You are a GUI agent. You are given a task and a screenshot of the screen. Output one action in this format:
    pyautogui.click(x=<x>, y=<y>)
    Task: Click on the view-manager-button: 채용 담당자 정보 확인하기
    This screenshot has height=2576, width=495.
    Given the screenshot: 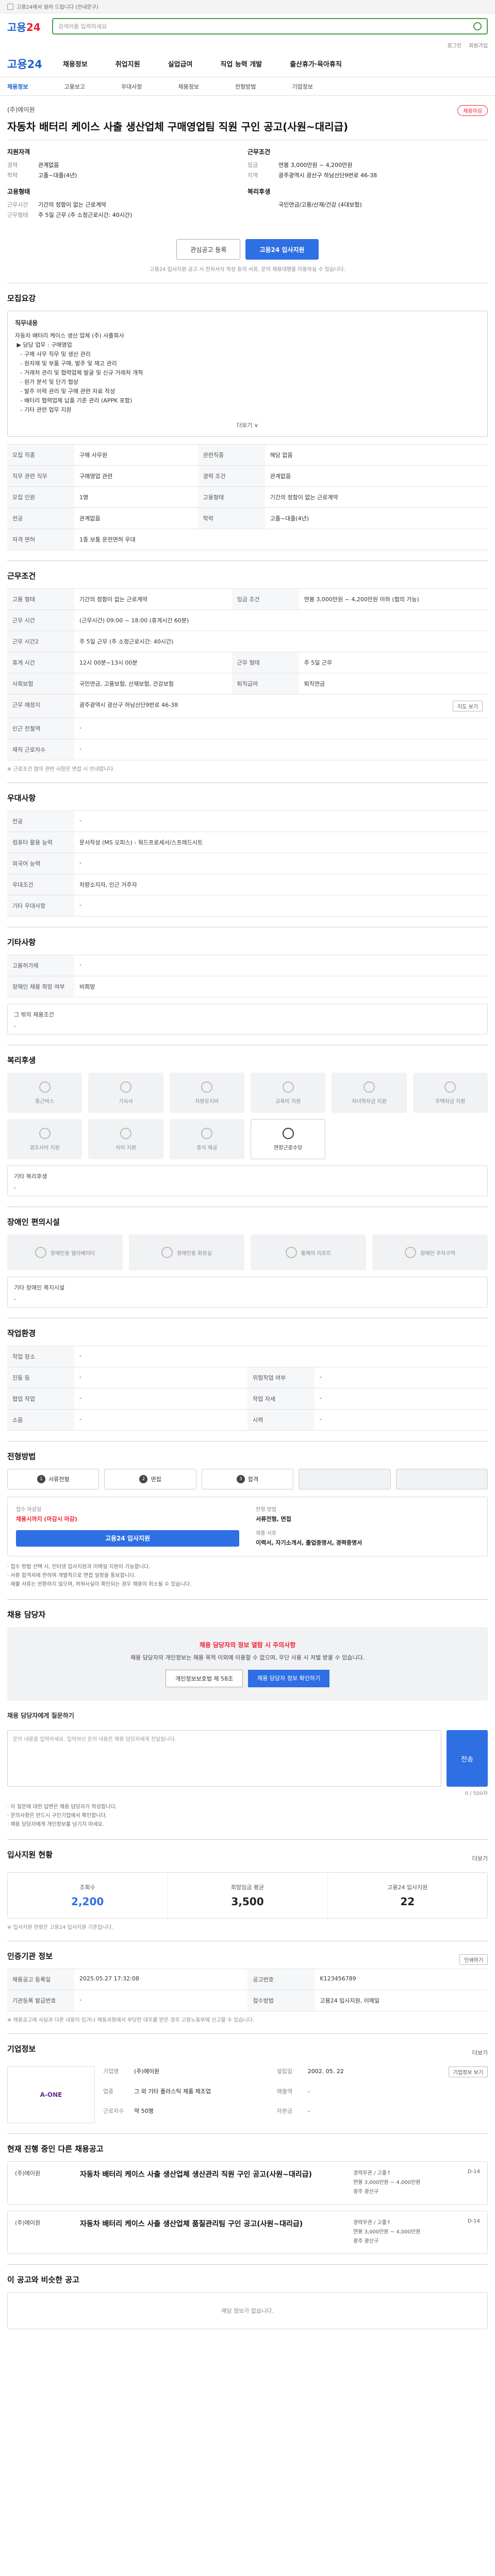 What is the action you would take?
    pyautogui.click(x=288, y=1678)
    